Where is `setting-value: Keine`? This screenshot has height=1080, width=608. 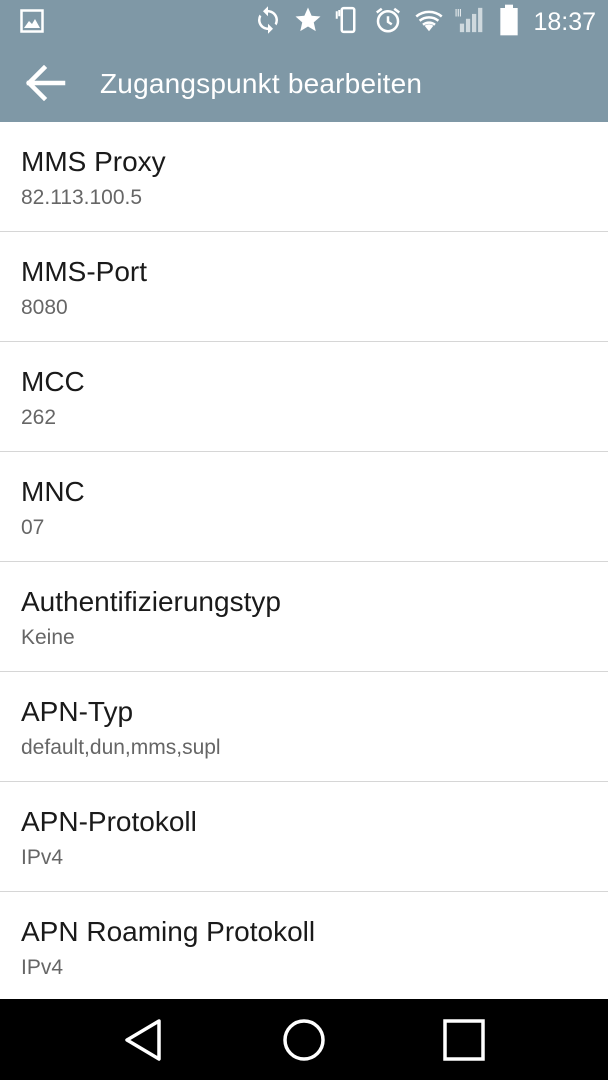 setting-value: Keine is located at coordinates (48, 637).